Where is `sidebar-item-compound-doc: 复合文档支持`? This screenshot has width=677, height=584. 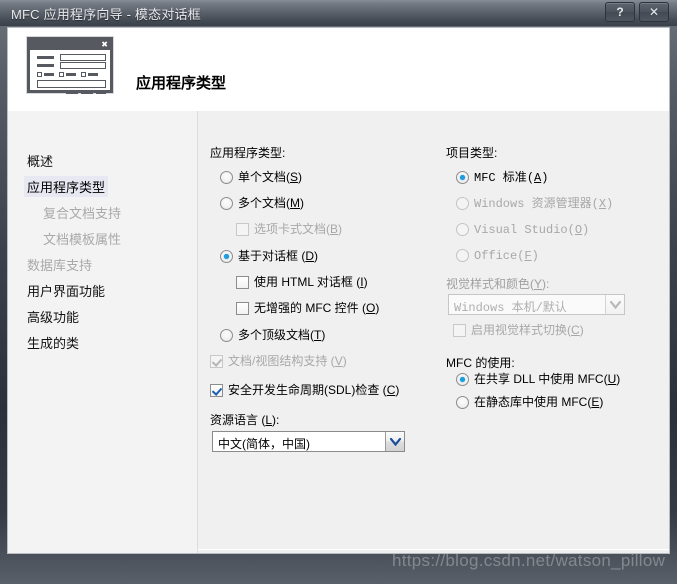 sidebar-item-compound-doc: 复合文档支持 is located at coordinates (82, 213).